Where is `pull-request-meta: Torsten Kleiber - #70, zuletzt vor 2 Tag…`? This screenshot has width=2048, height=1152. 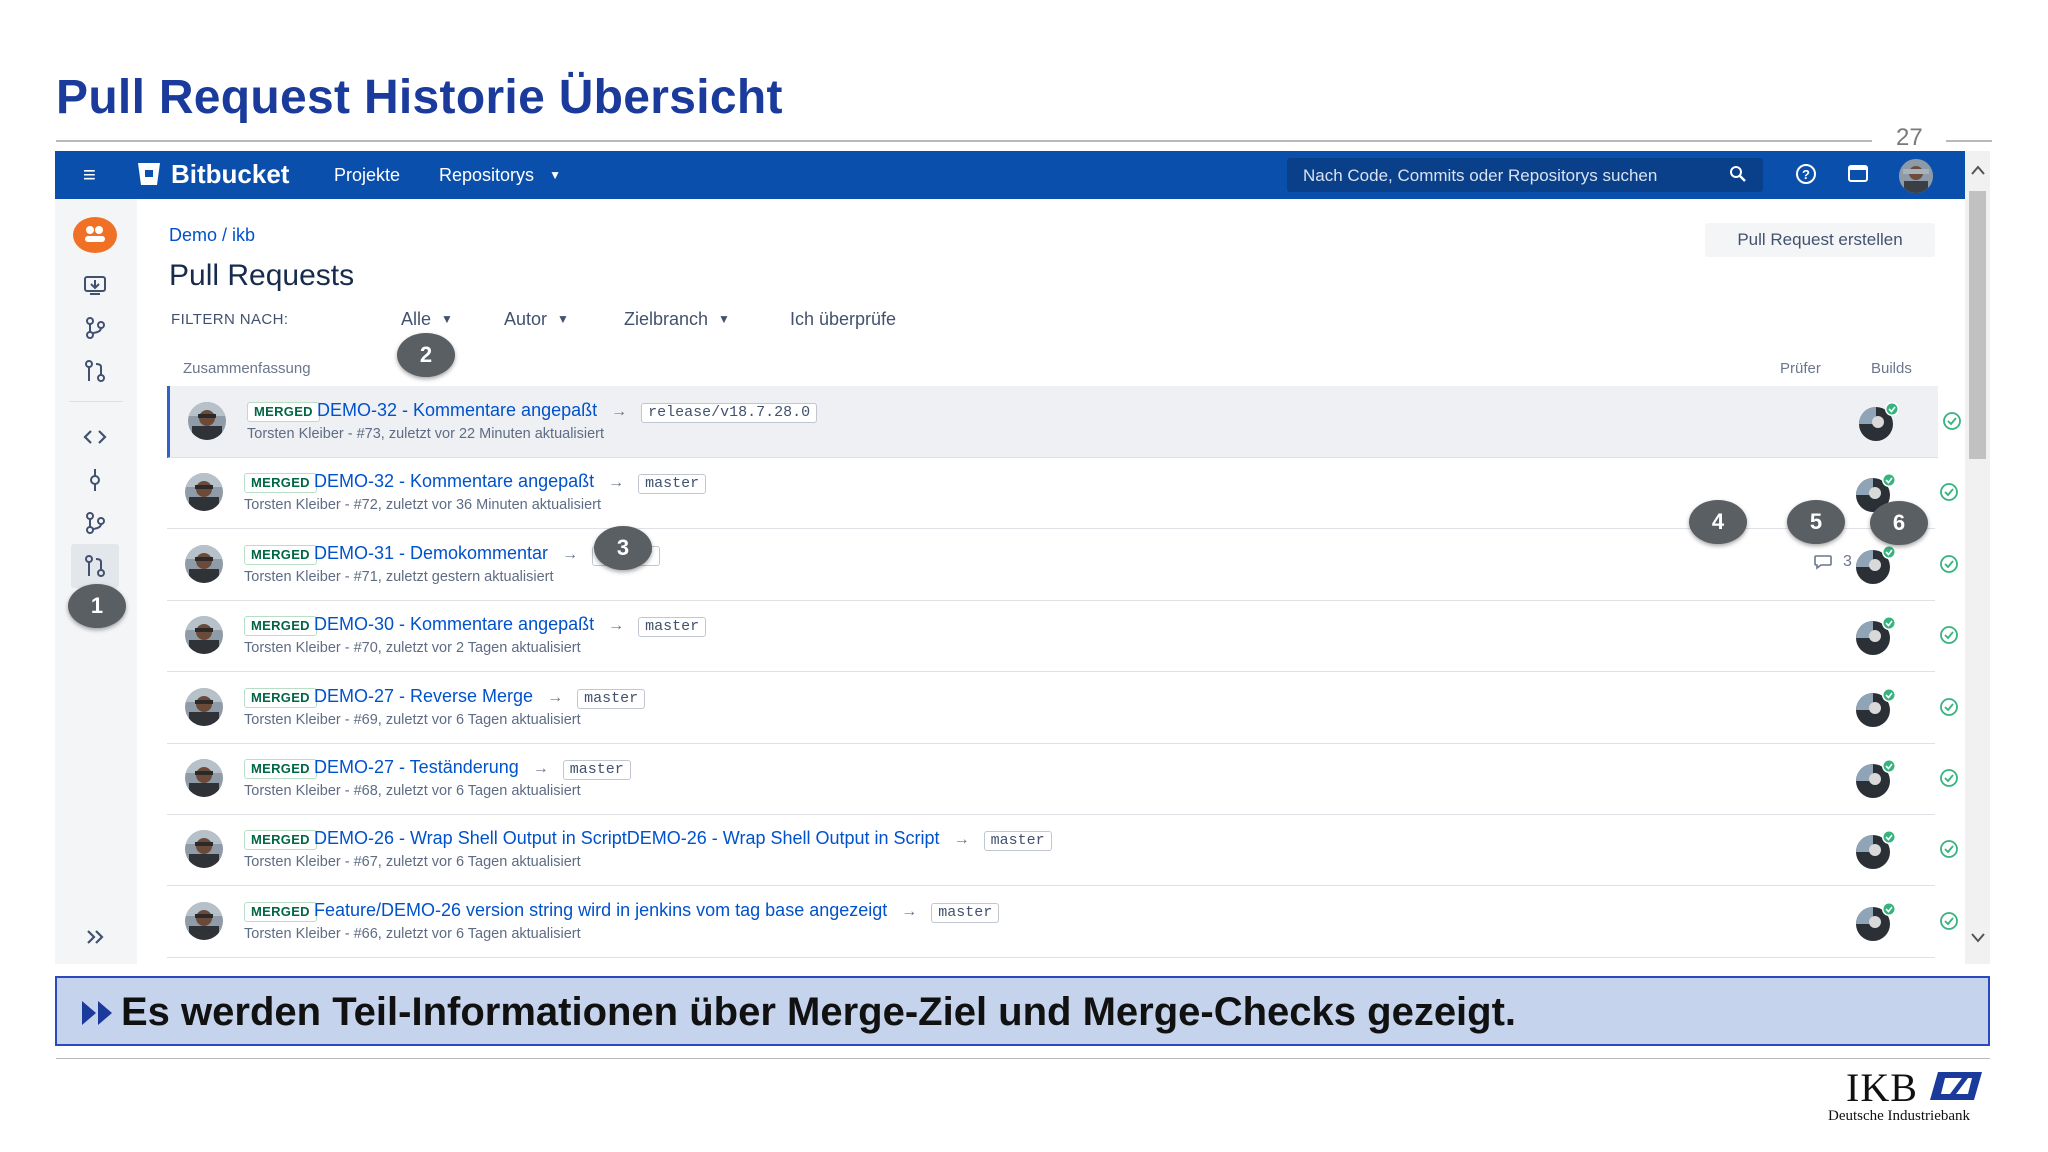
pull-request-meta: Torsten Kleiber - #70, zuletzt vor 2 Tag… is located at coordinates (412, 648).